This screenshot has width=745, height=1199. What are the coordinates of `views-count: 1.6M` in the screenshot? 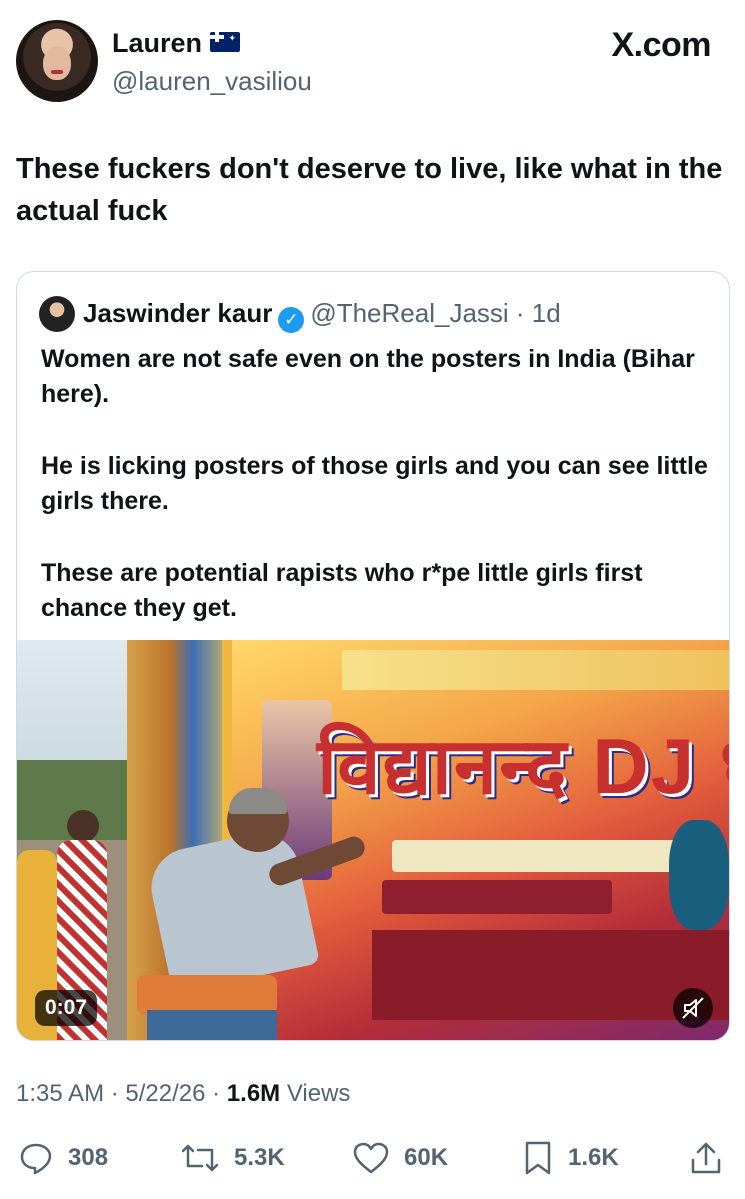 It's located at (253, 1093).